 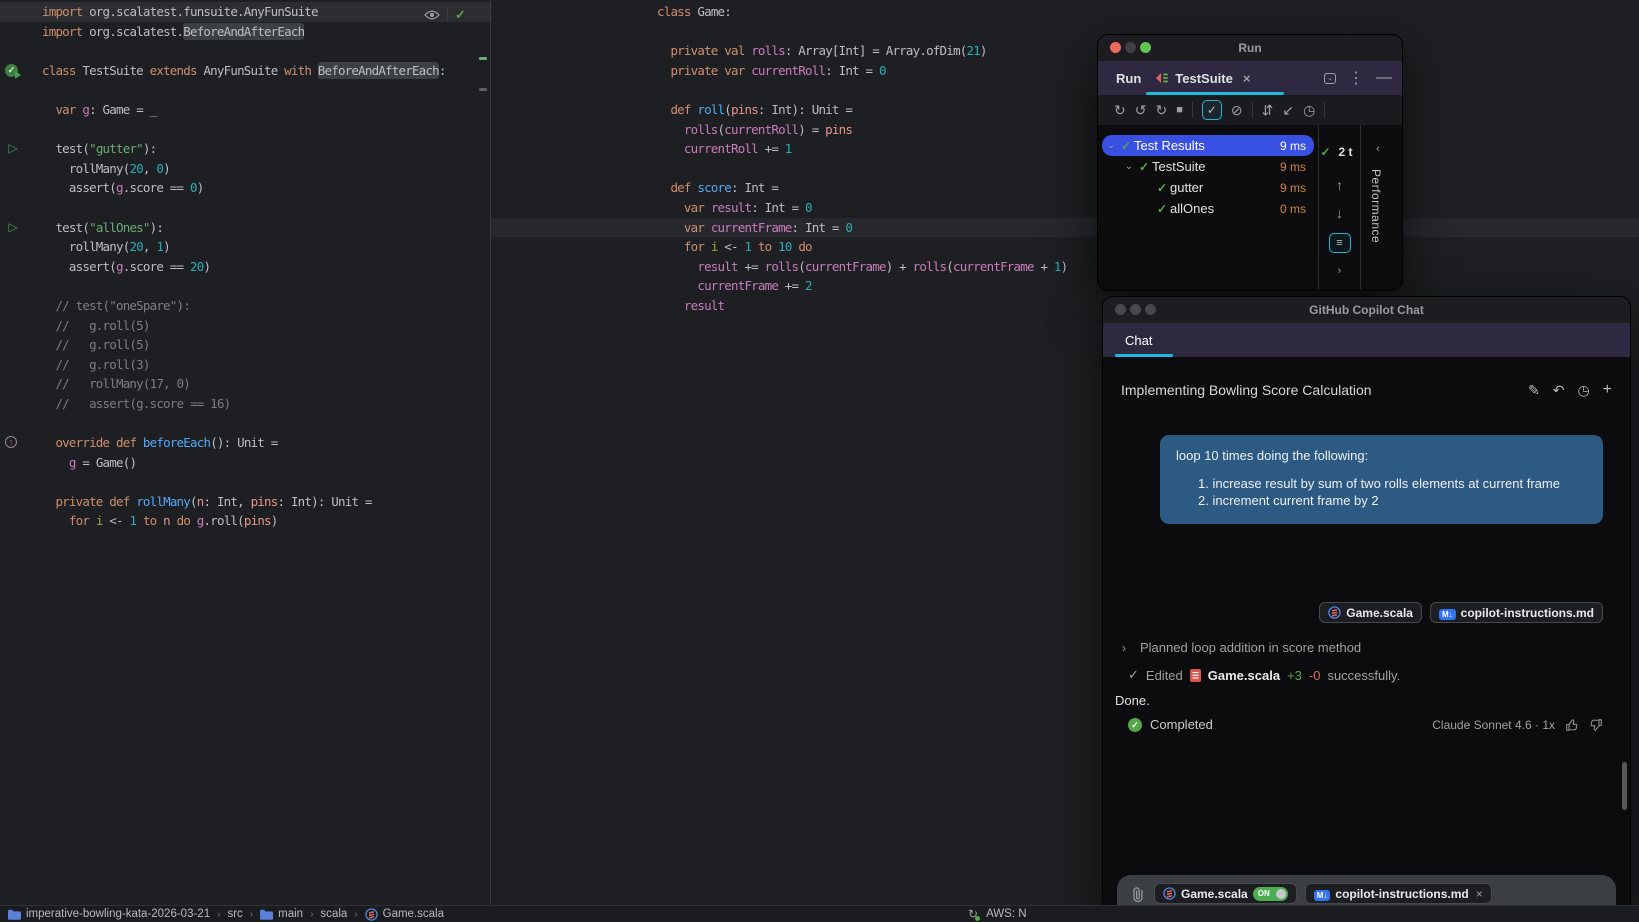 What do you see at coordinates (245, 267) in the screenshot?
I see `code-line: assert(g.score == 20)` at bounding box center [245, 267].